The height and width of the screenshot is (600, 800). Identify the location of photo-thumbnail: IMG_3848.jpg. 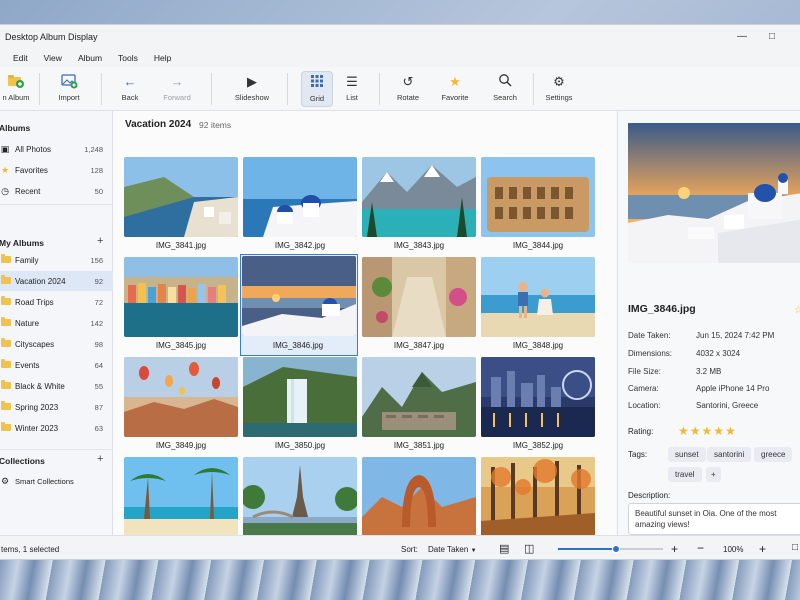
(541, 306).